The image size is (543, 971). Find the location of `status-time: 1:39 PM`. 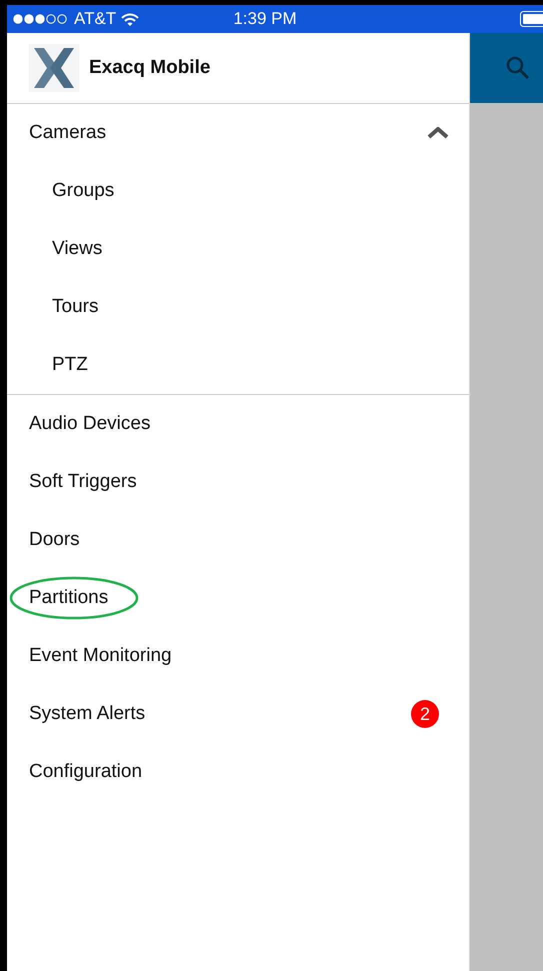

status-time: 1:39 PM is located at coordinates (265, 19).